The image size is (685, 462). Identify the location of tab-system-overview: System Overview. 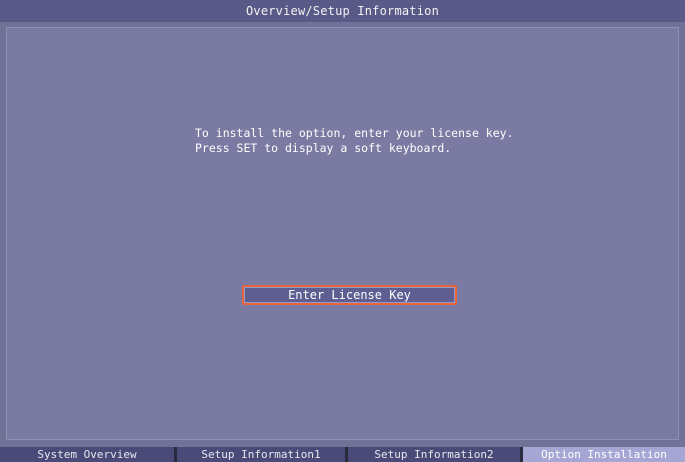
(87, 454).